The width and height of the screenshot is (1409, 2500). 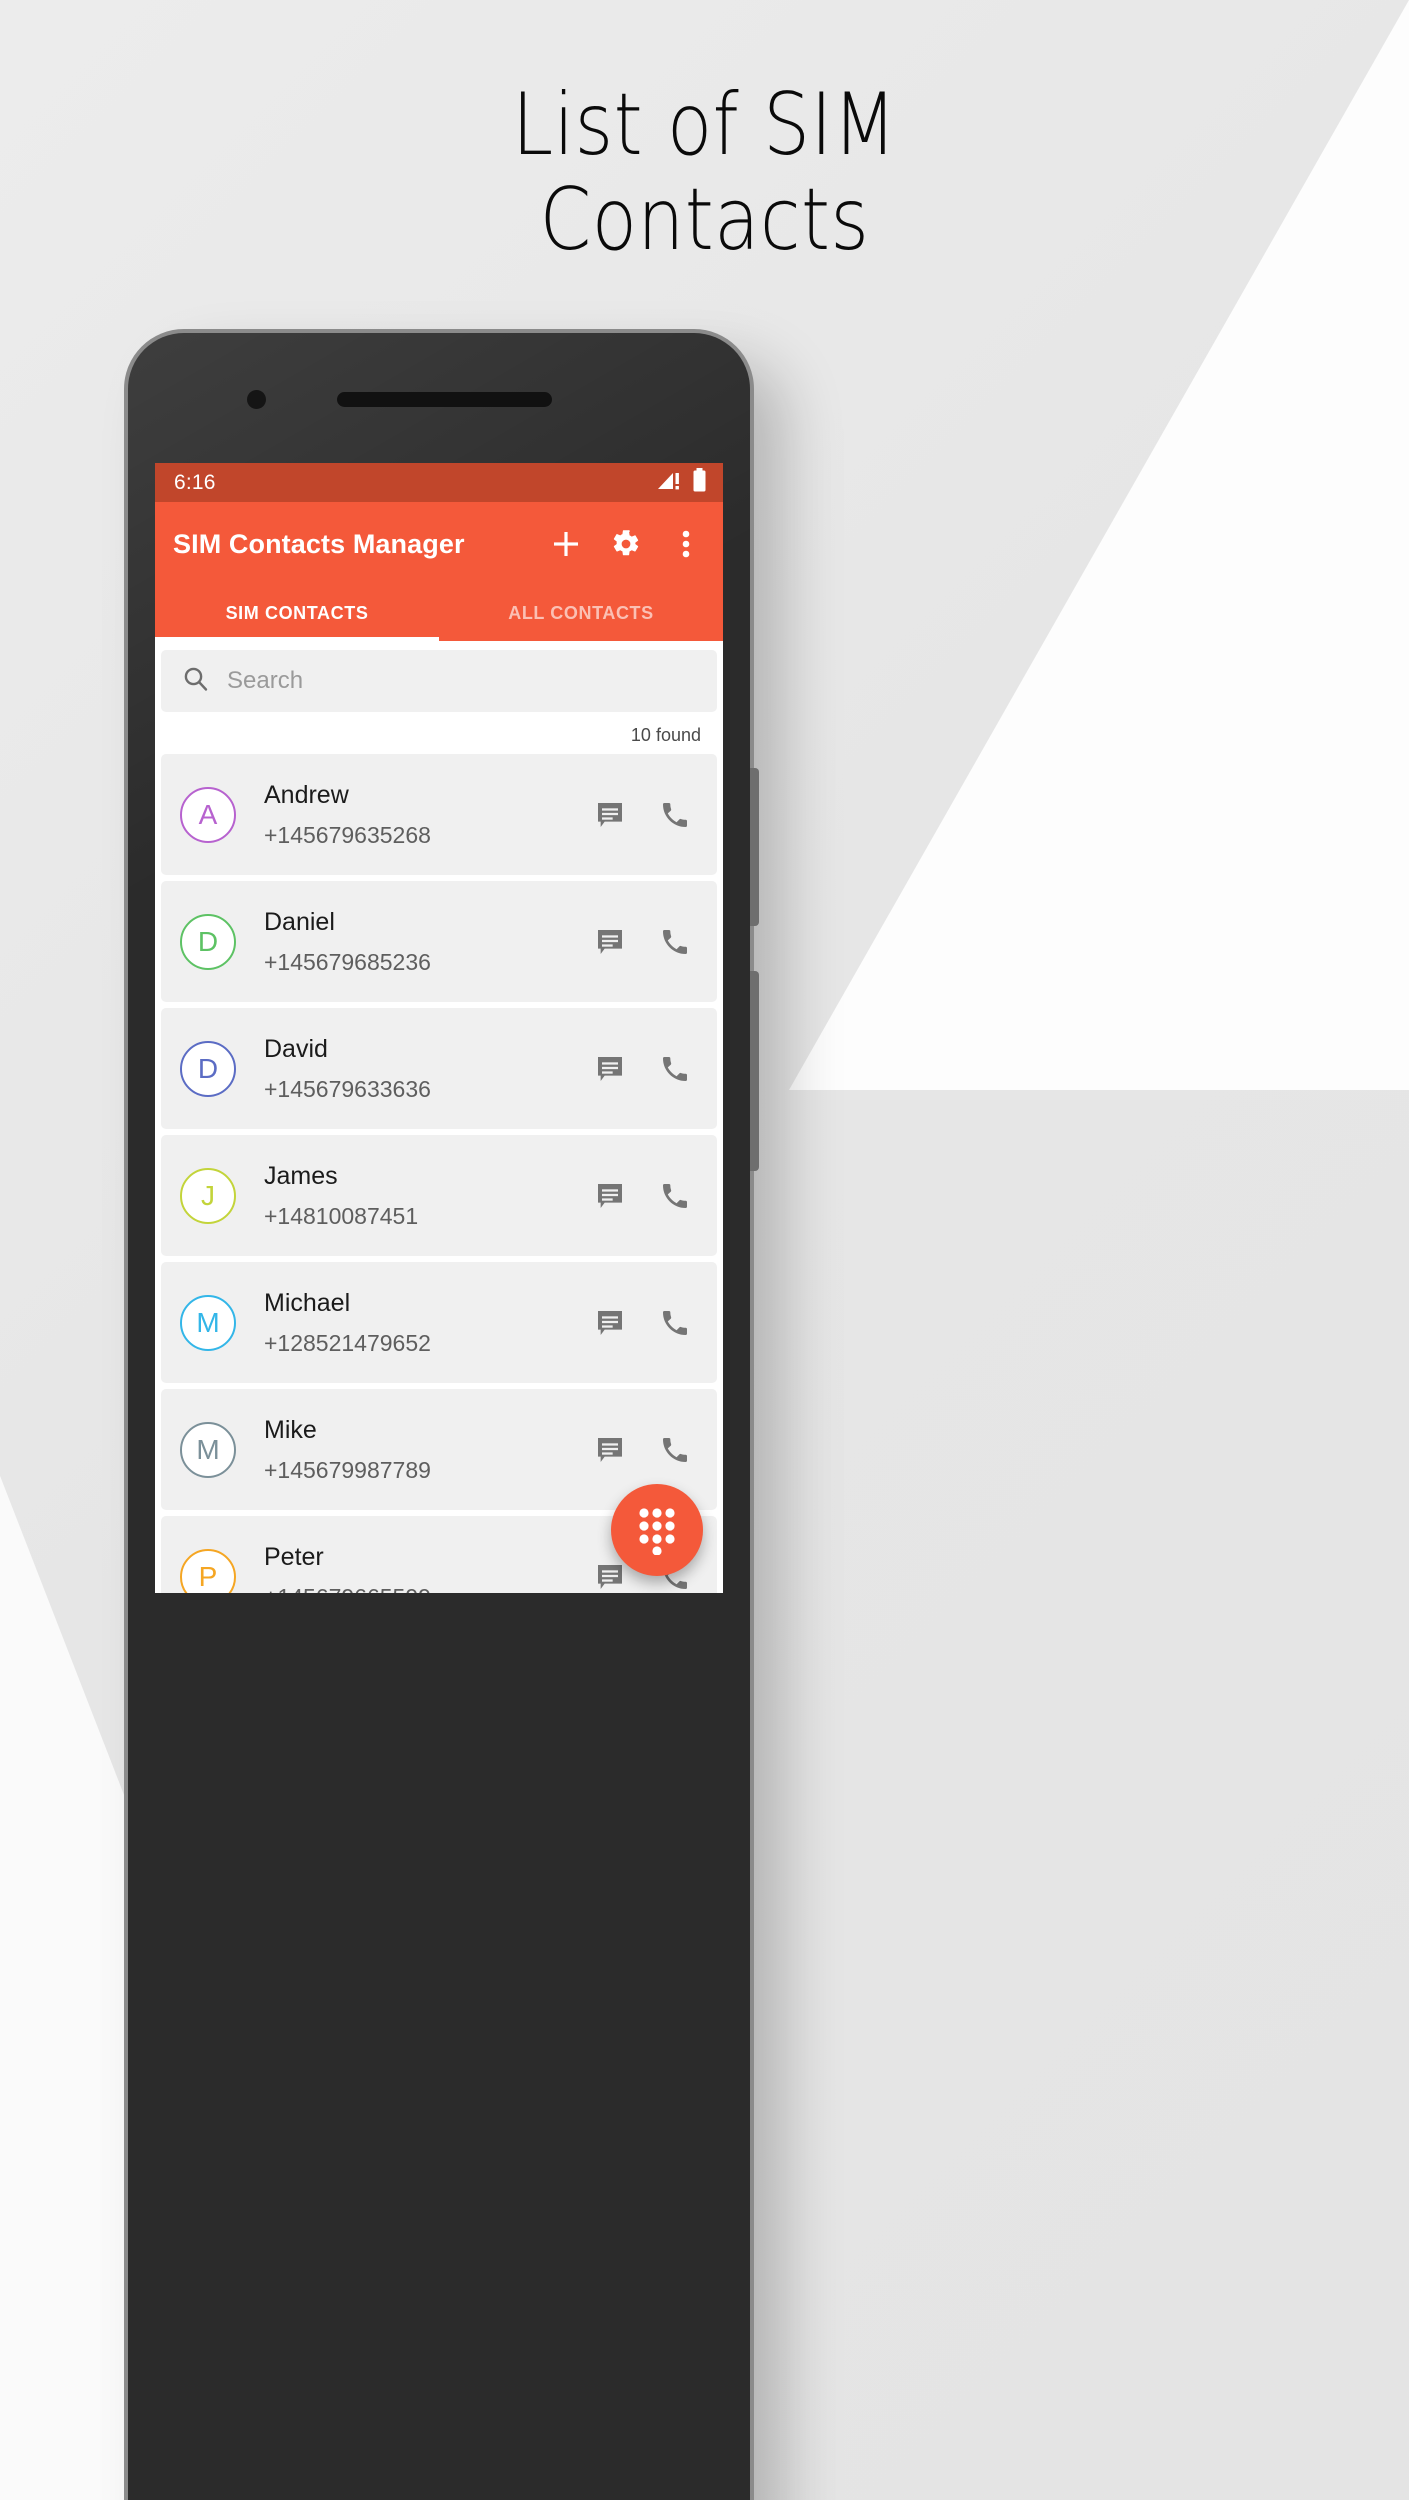 I want to click on more-options-button, so click(x=686, y=544).